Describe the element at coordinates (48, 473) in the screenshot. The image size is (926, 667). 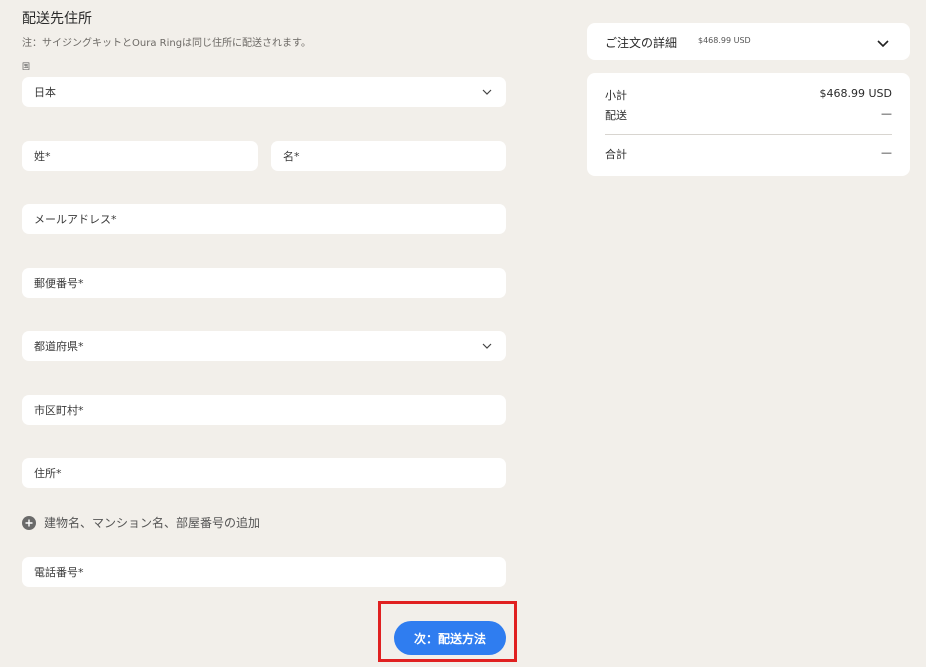
I see `address-placeholder: 住所*` at that location.